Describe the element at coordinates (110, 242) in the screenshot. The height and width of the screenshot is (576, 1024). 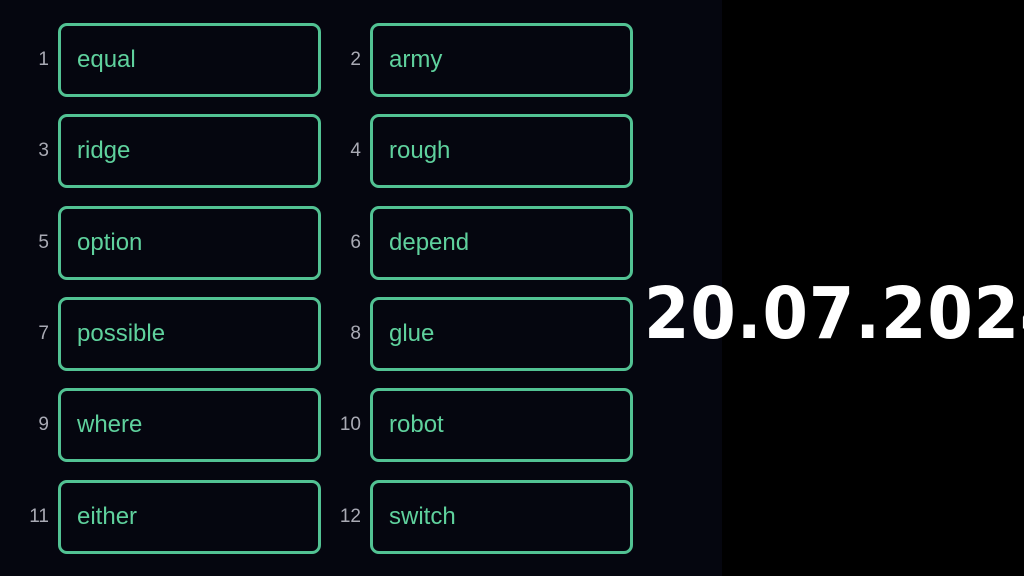
I see `seed-word-text: option` at that location.